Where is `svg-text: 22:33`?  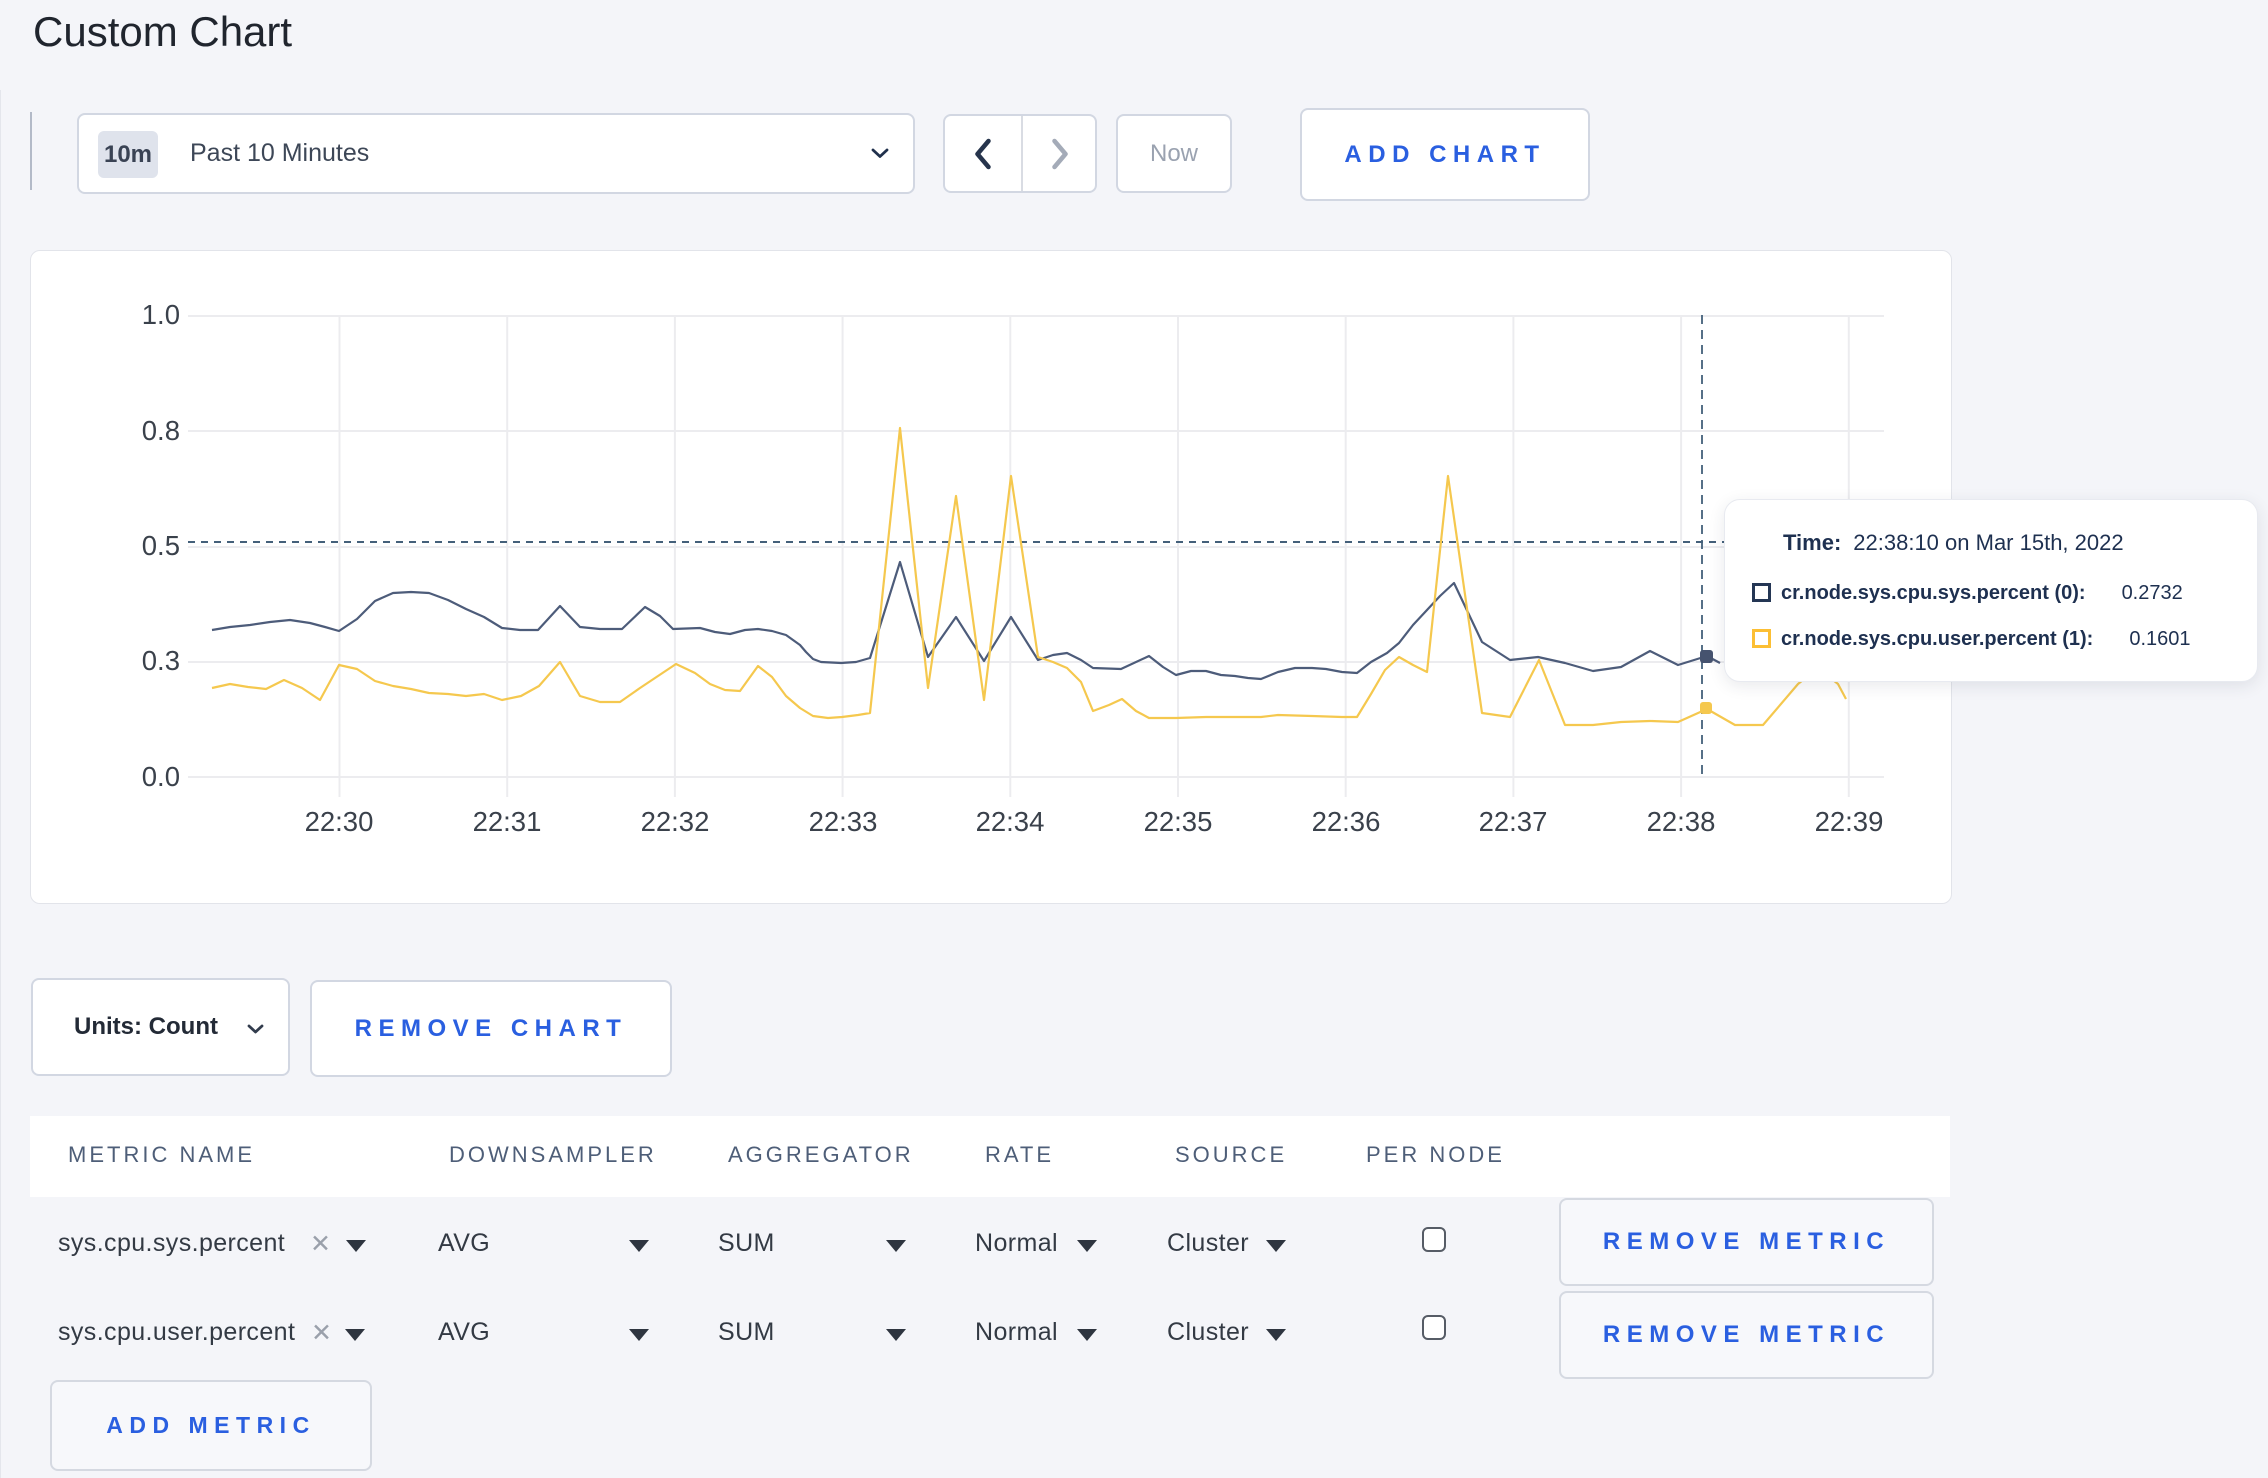
svg-text: 22:33 is located at coordinates (843, 821).